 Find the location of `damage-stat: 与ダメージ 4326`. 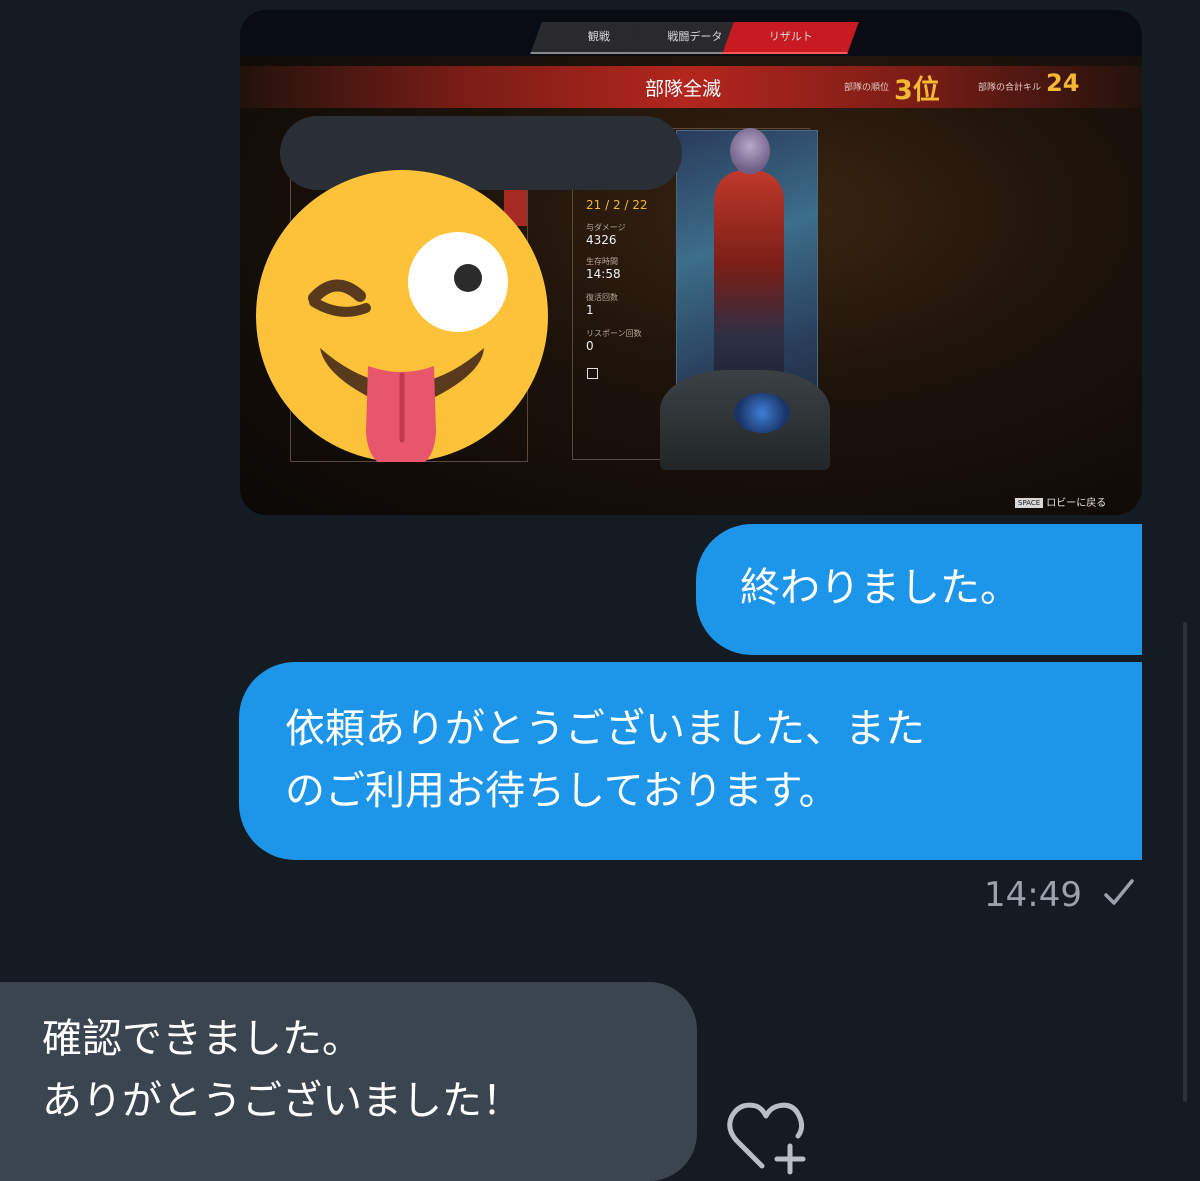

damage-stat: 与ダメージ 4326 is located at coordinates (606, 234).